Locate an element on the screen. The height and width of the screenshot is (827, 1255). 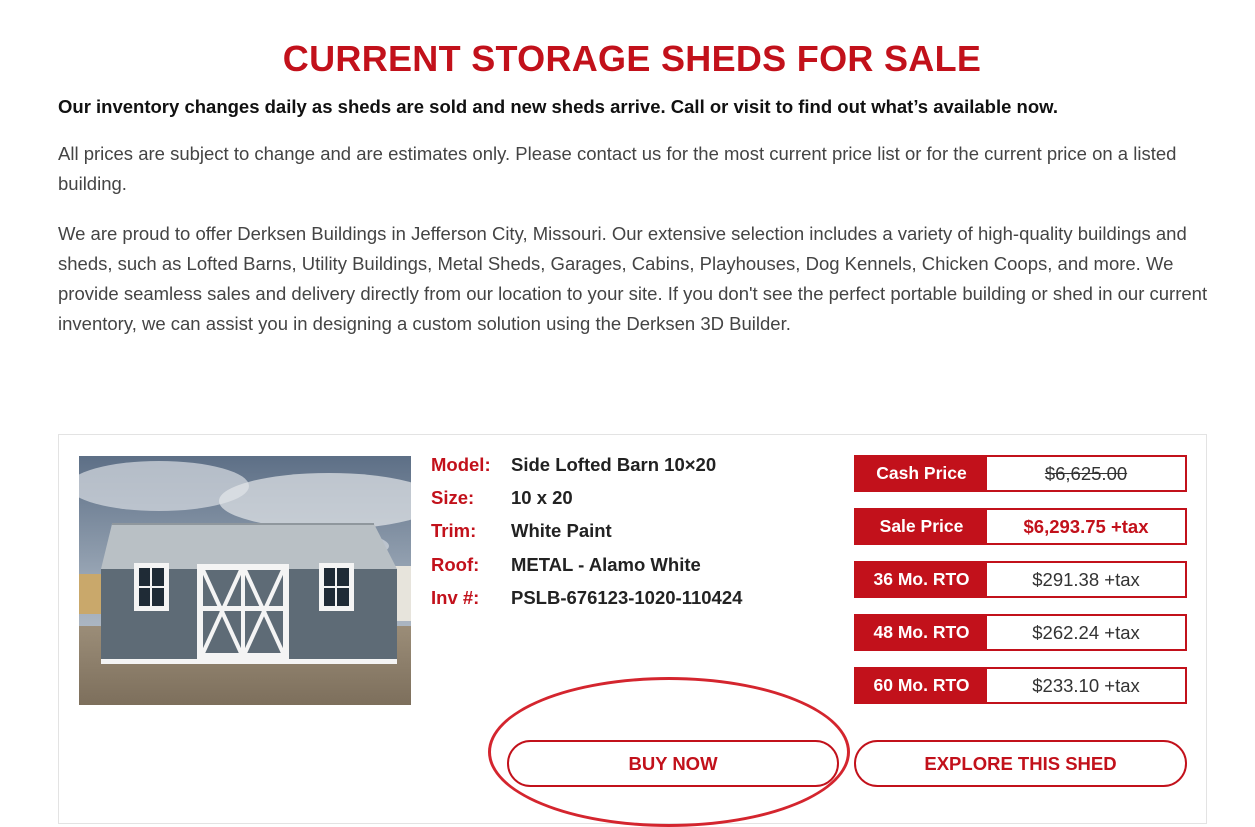
price-row-36mo: 36 Mo. RTO $291.38 +tax is located at coordinates (1020, 579).